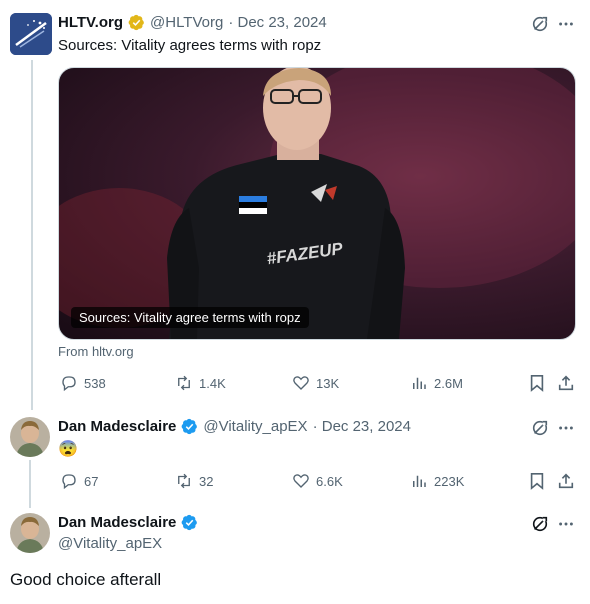 The image size is (590, 604). I want to click on repost-count: 32, so click(206, 481).